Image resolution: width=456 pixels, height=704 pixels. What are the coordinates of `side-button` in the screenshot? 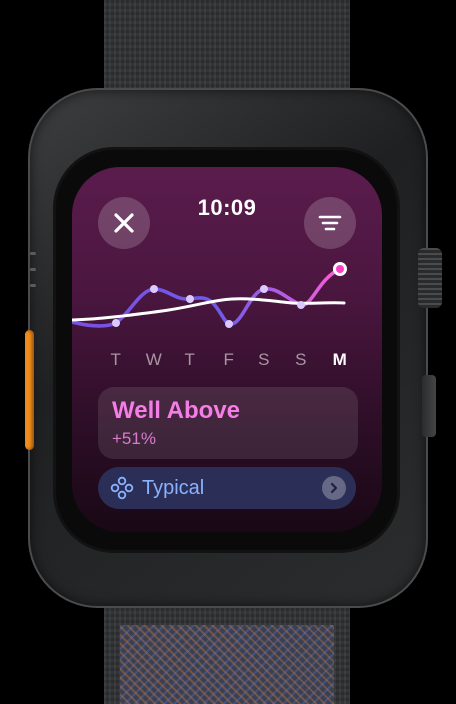 It's located at (429, 406).